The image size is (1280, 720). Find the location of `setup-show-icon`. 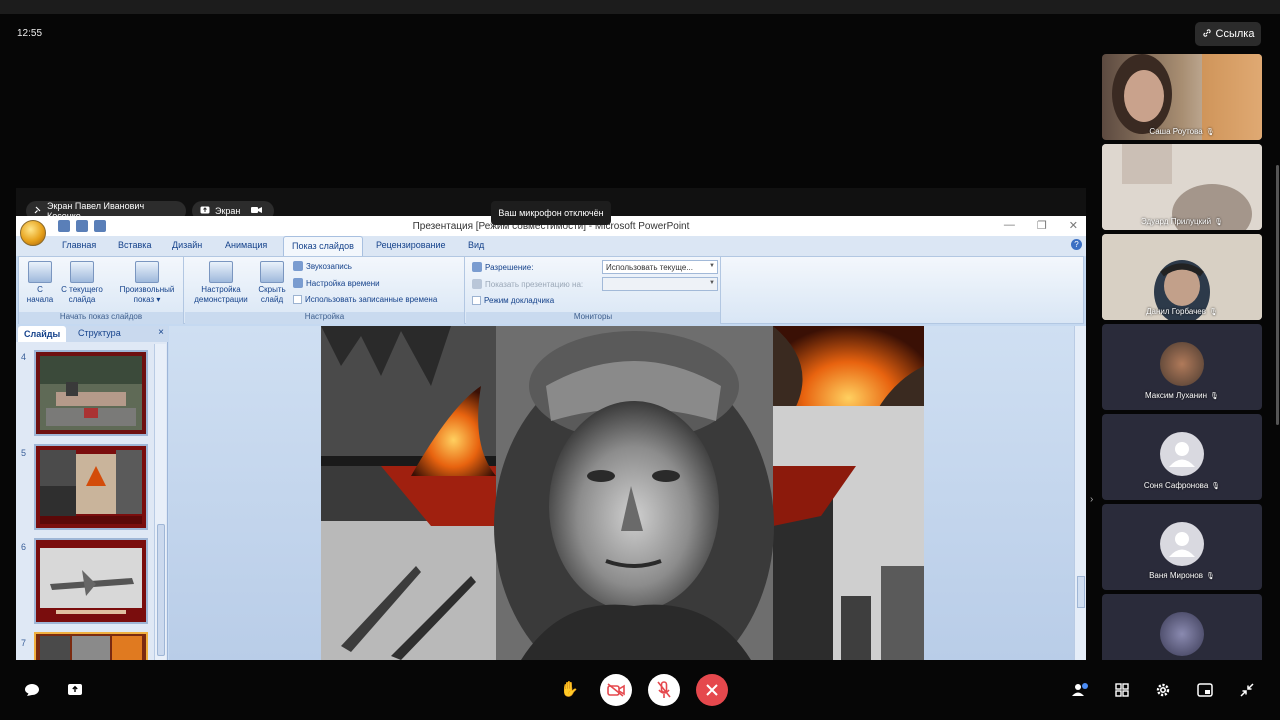

setup-show-icon is located at coordinates (221, 272).